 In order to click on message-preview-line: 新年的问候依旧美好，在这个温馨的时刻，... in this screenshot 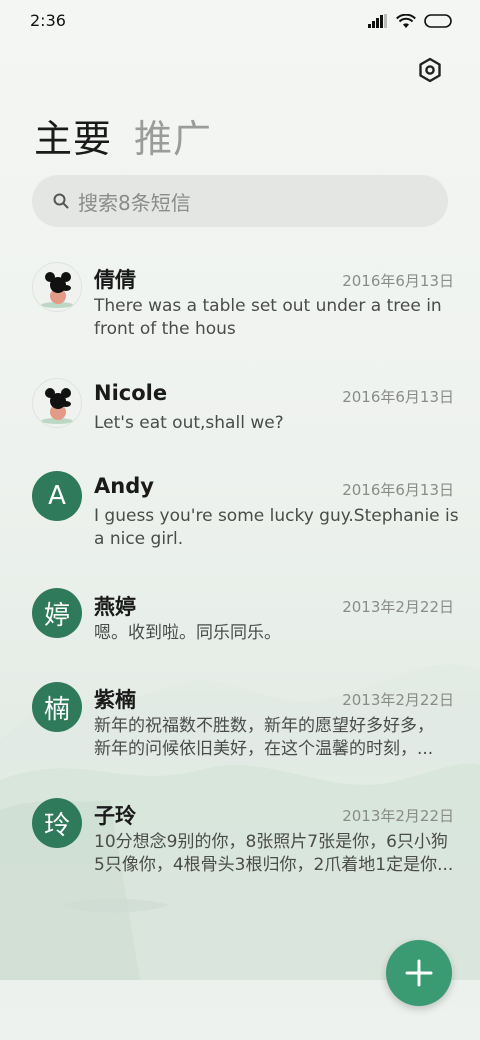, I will do `click(264, 749)`.